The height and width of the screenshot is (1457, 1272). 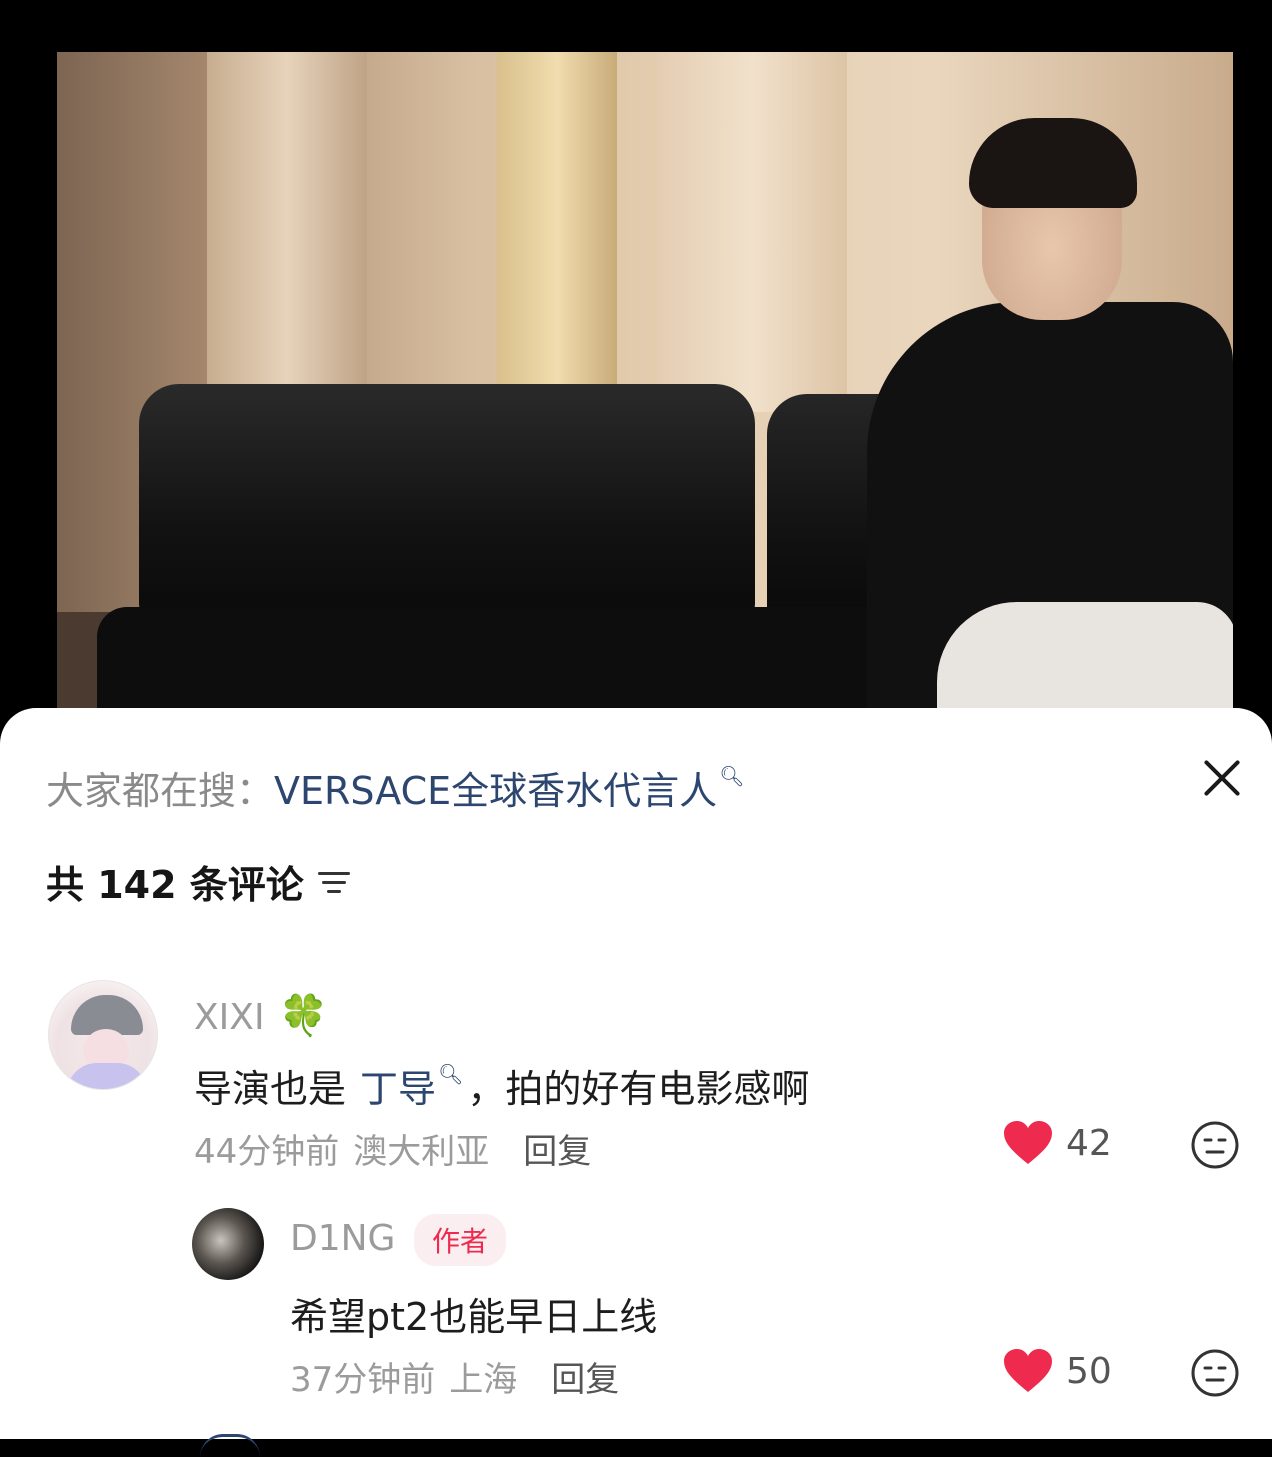 I want to click on like-count: 42, so click(x=1089, y=1143).